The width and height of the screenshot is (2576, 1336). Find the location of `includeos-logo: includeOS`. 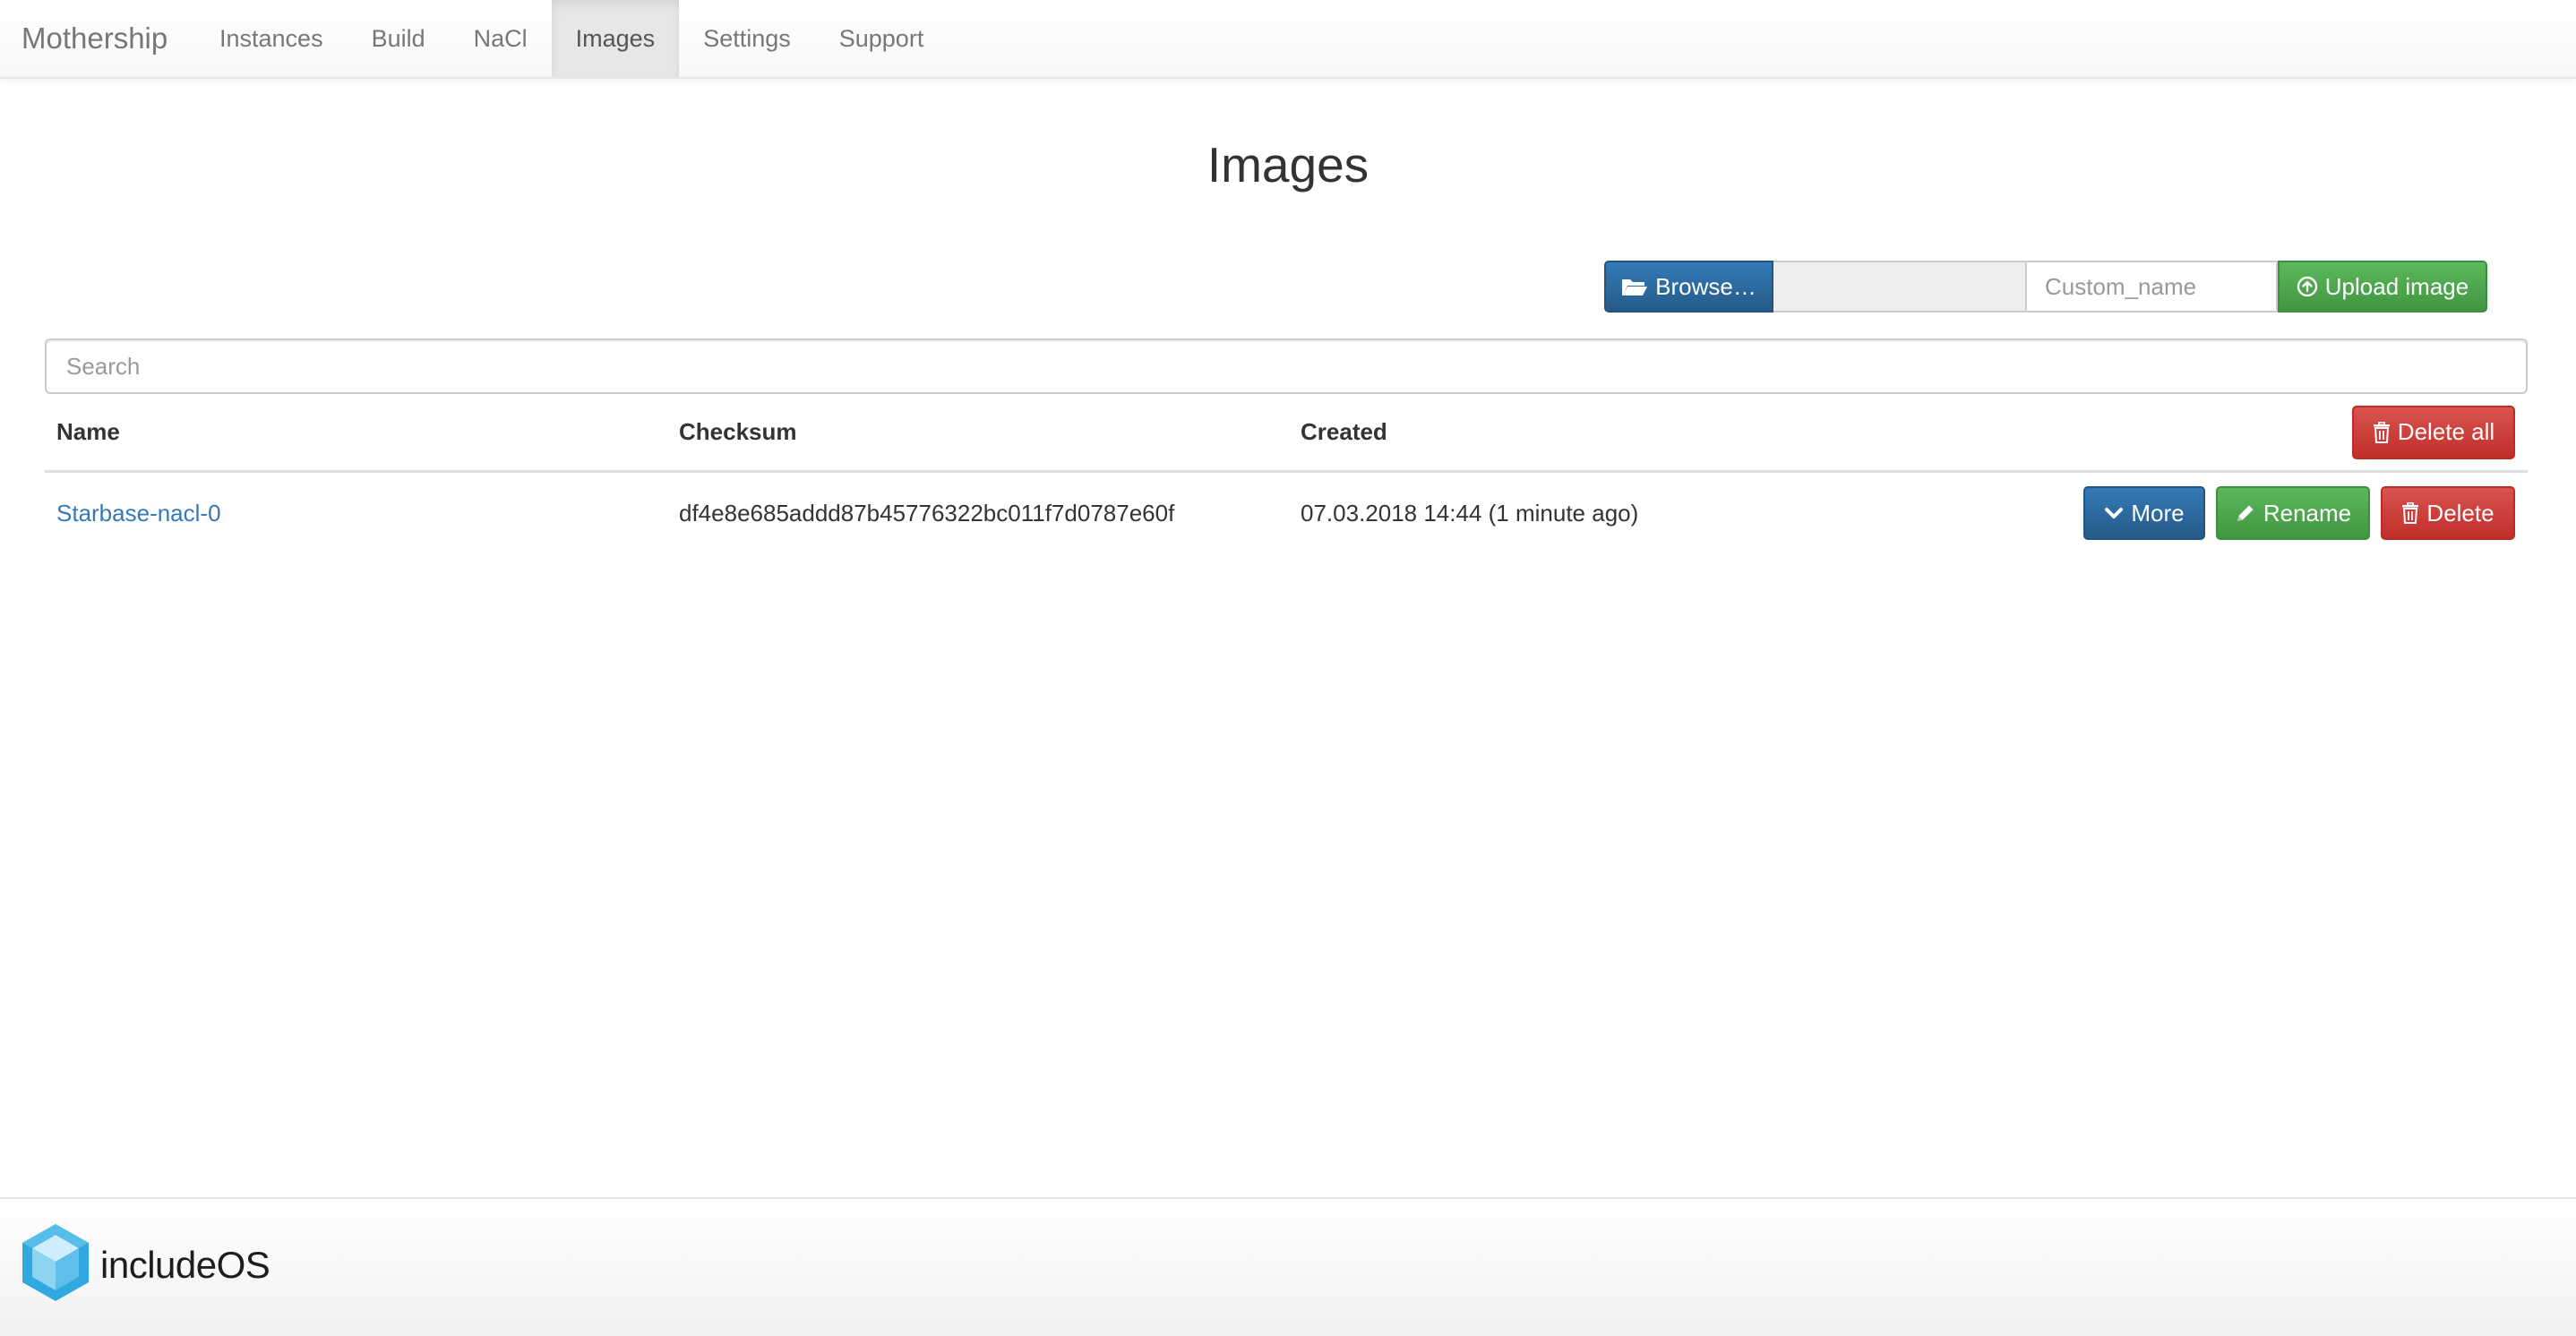

includeos-logo: includeOS is located at coordinates (145, 1264).